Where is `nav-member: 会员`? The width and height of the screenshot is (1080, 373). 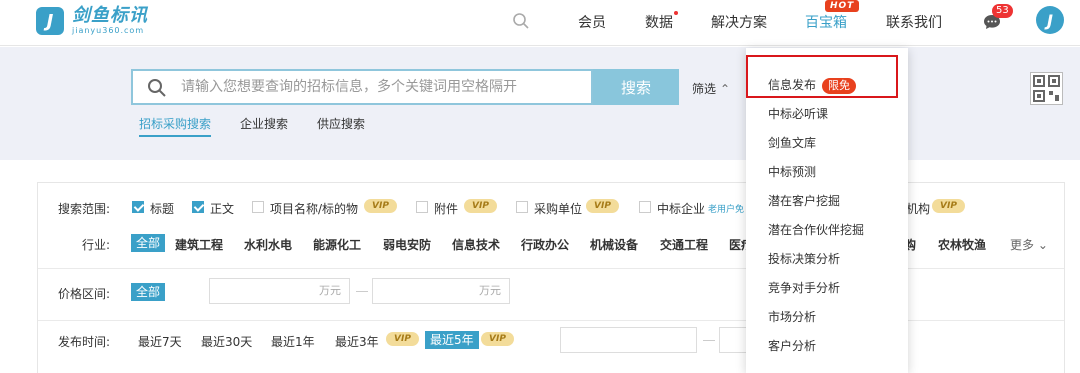 nav-member: 会员 is located at coordinates (592, 22).